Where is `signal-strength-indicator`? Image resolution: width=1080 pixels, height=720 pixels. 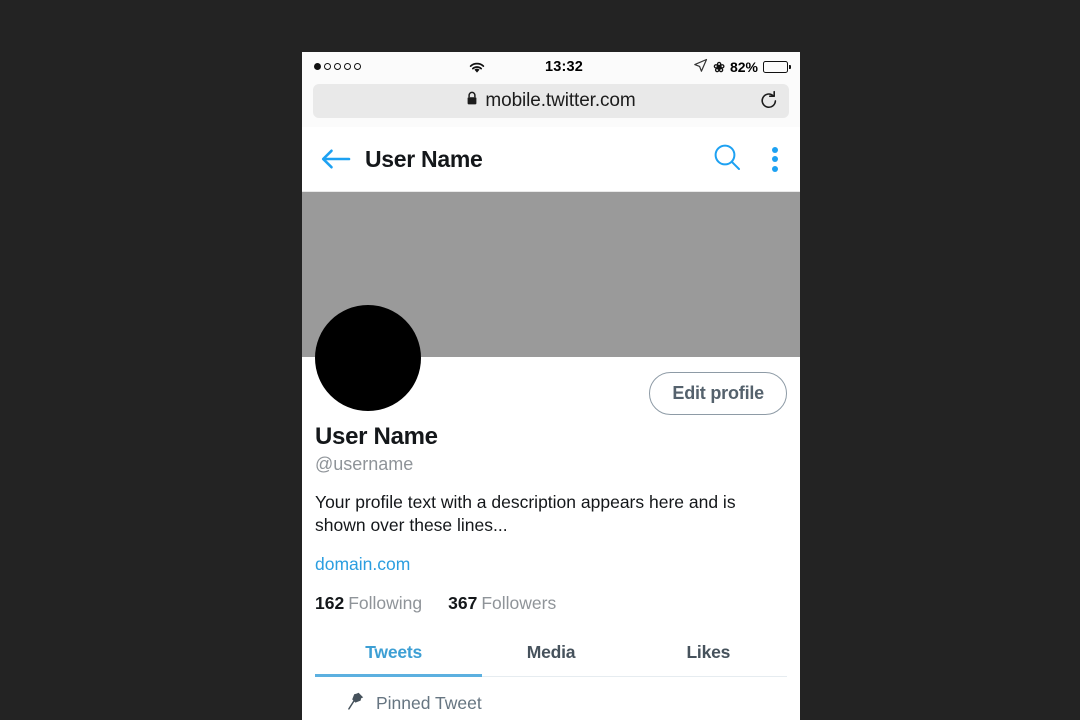
signal-strength-indicator is located at coordinates (389, 66).